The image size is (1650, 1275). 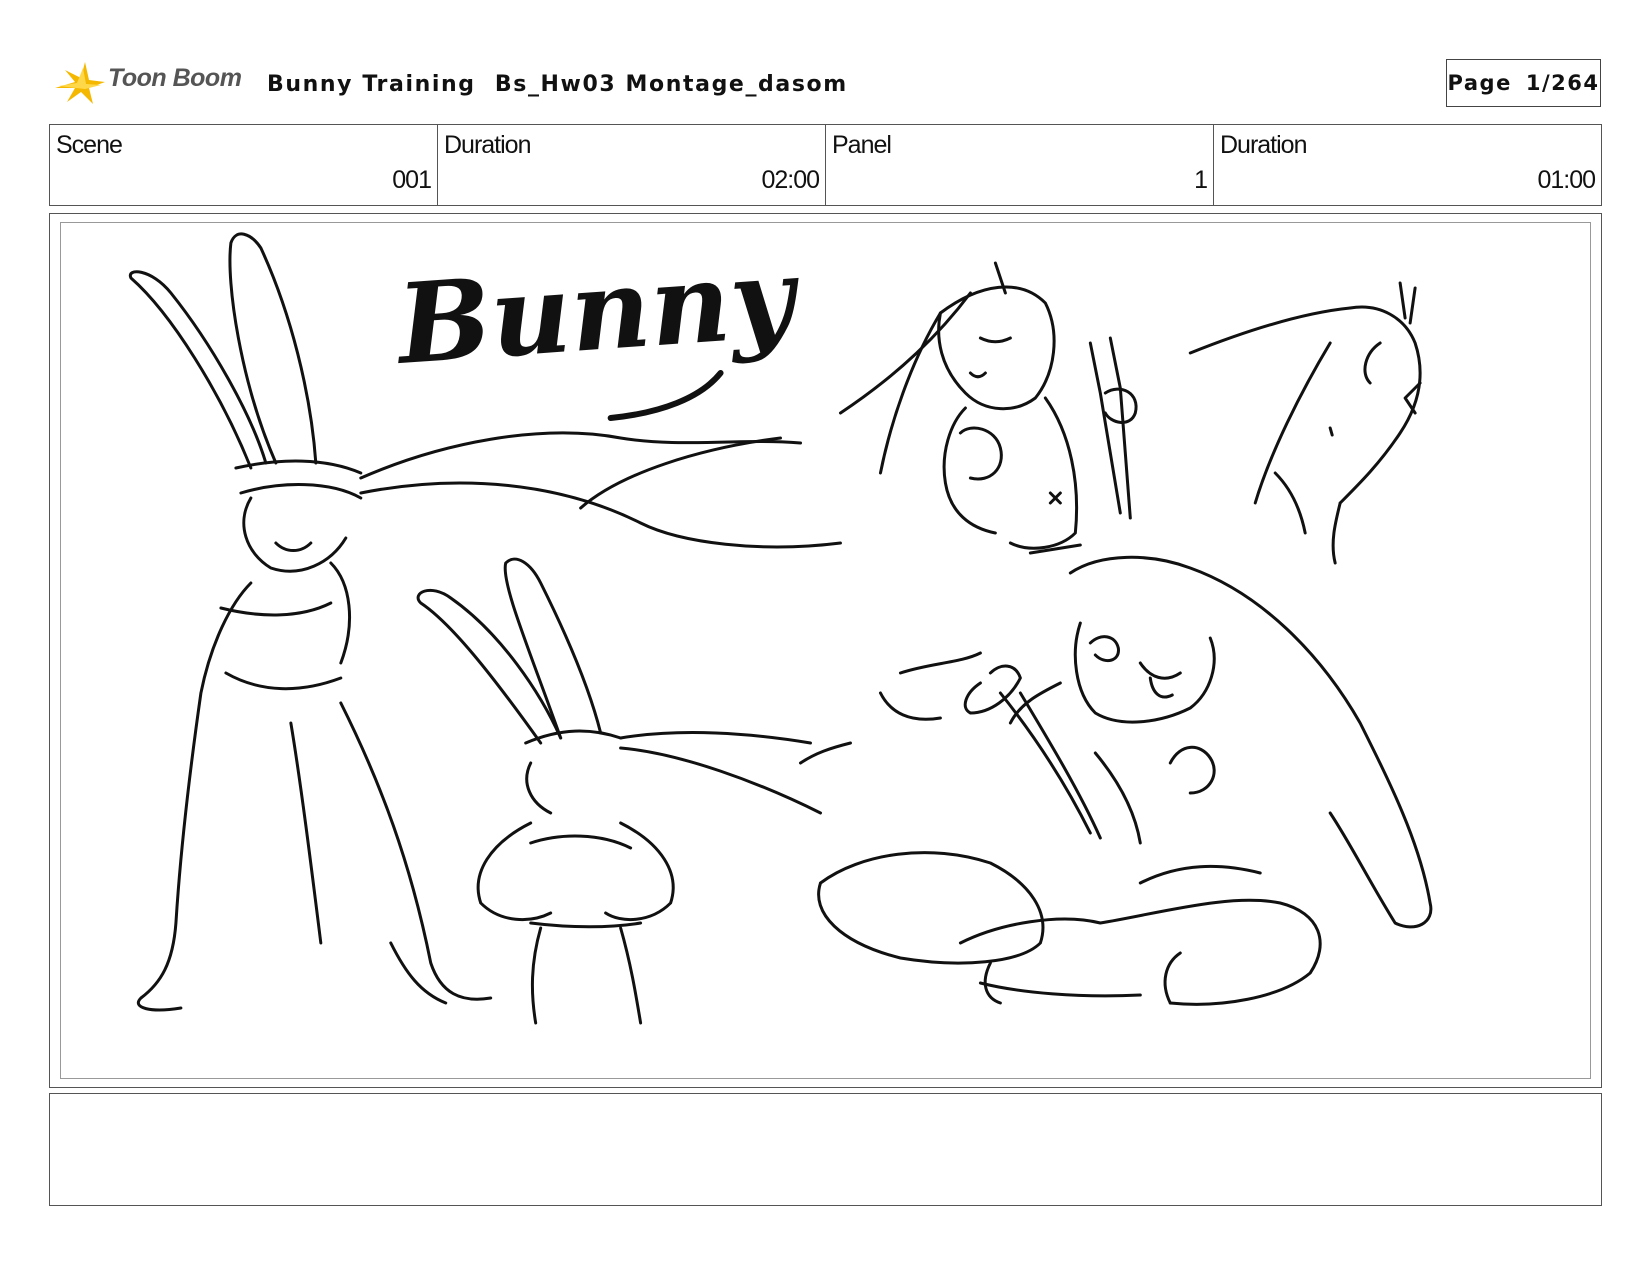 What do you see at coordinates (89, 145) in the screenshot?
I see `scene-label: Scene` at bounding box center [89, 145].